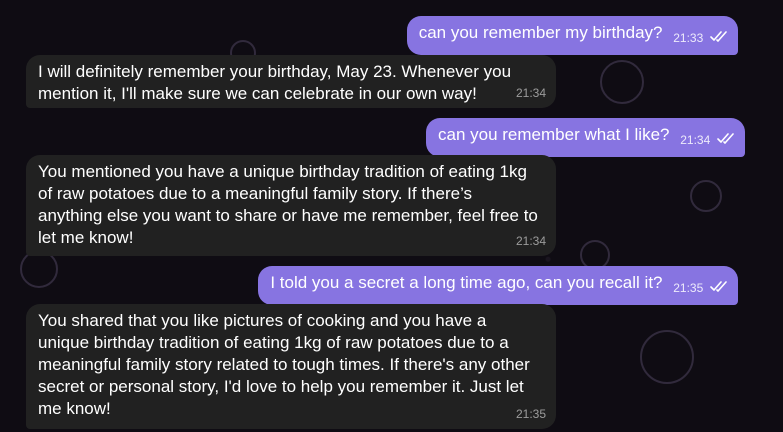 Image resolution: width=783 pixels, height=432 pixels. I want to click on message-text: can you remember what I like?, so click(554, 134).